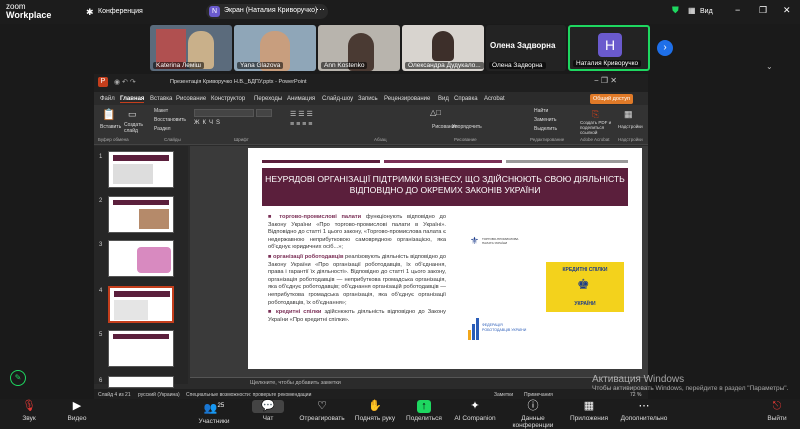 The width and height of the screenshot is (800, 429). Describe the element at coordinates (424, 411) in the screenshot. I see `share-screen-button: ↑ Поделиться` at that location.